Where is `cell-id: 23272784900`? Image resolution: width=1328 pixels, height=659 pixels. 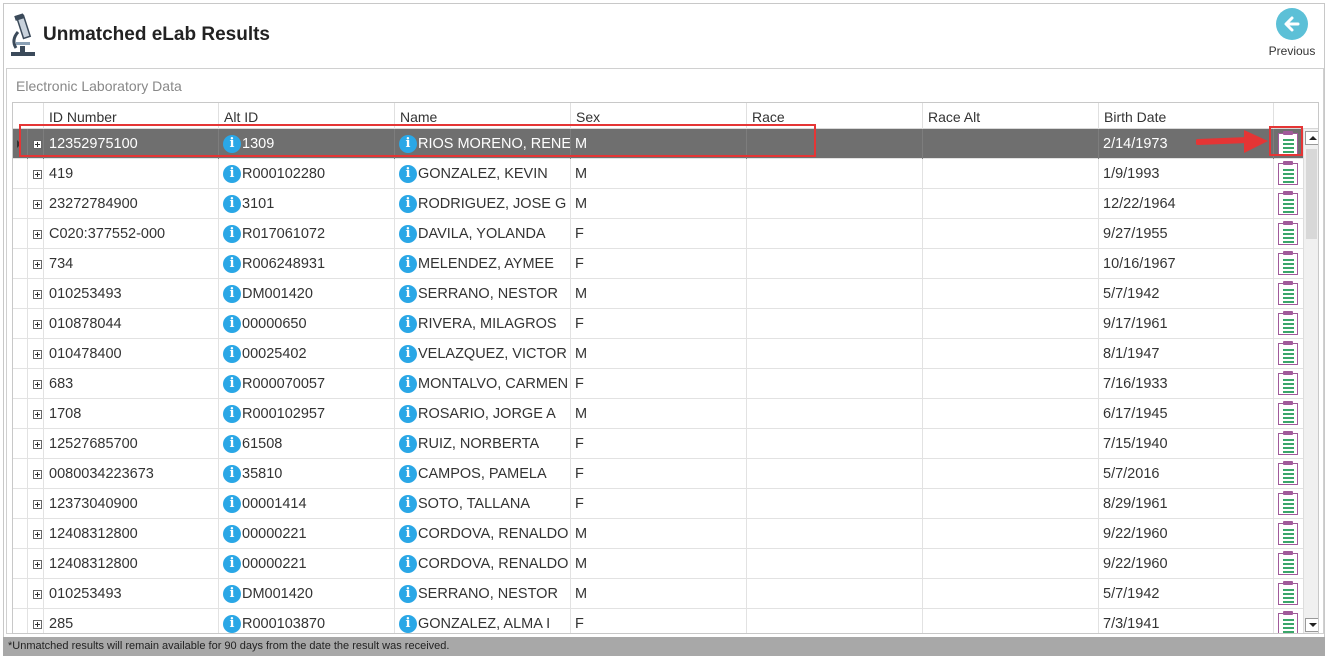 cell-id: 23272784900 is located at coordinates (93, 204).